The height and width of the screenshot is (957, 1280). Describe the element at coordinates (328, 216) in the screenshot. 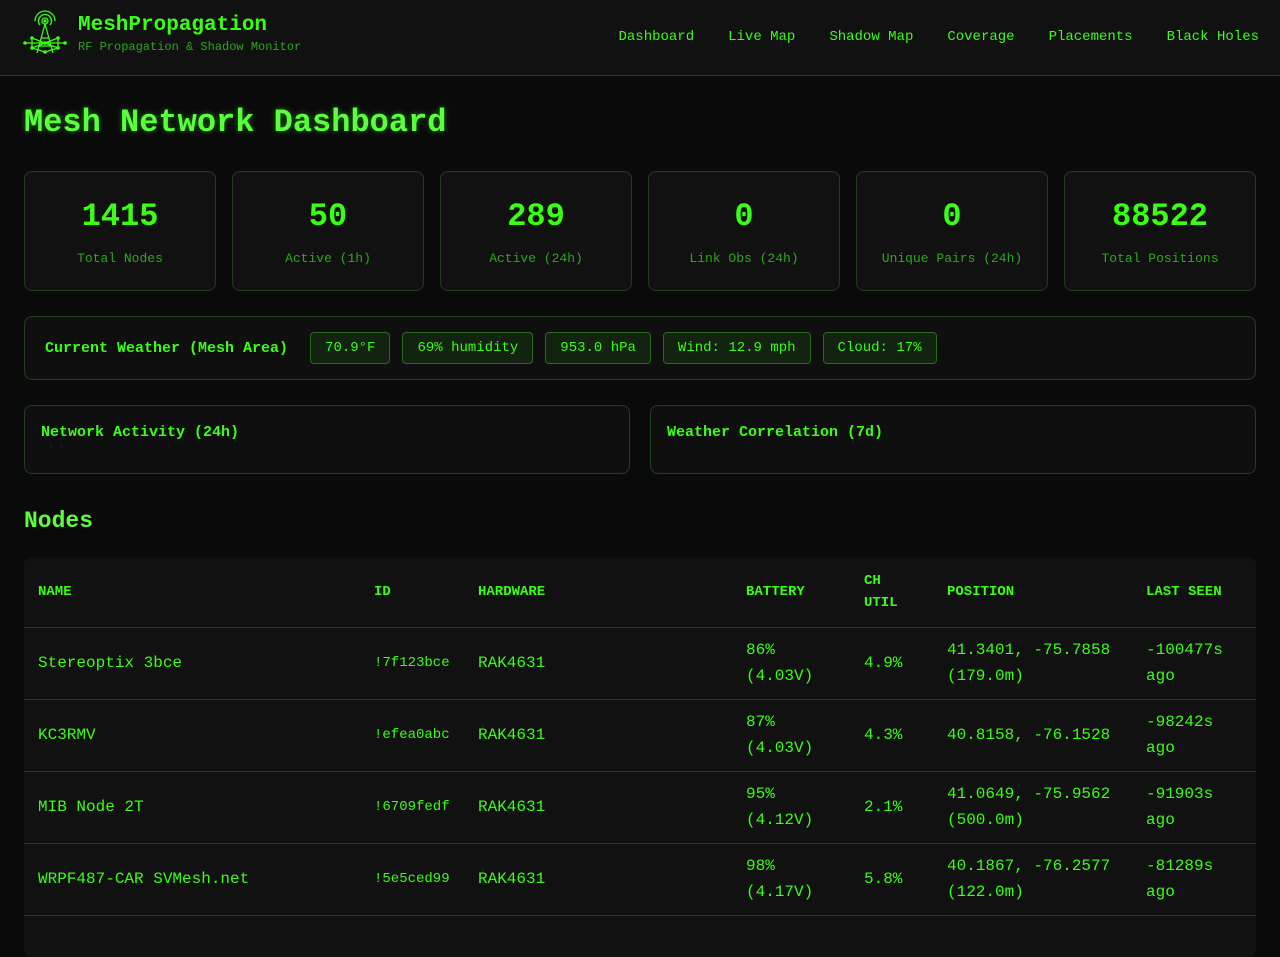

I see `stat-value: 50` at that location.